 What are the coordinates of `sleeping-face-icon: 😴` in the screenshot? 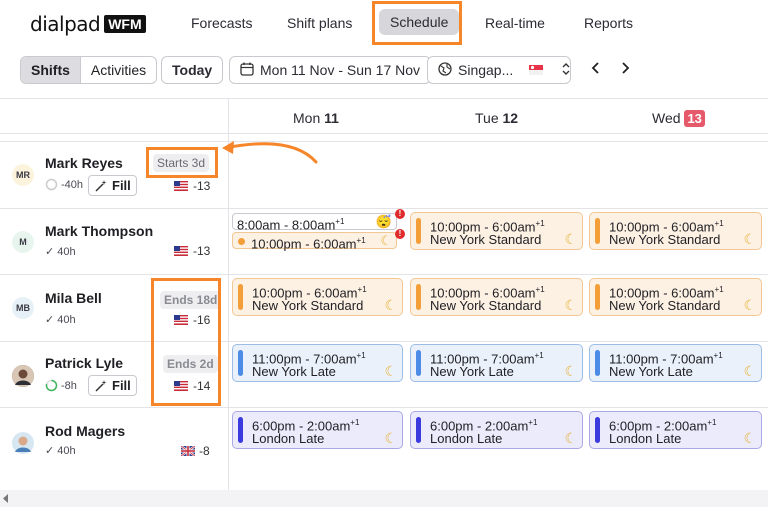 It's located at (383, 221).